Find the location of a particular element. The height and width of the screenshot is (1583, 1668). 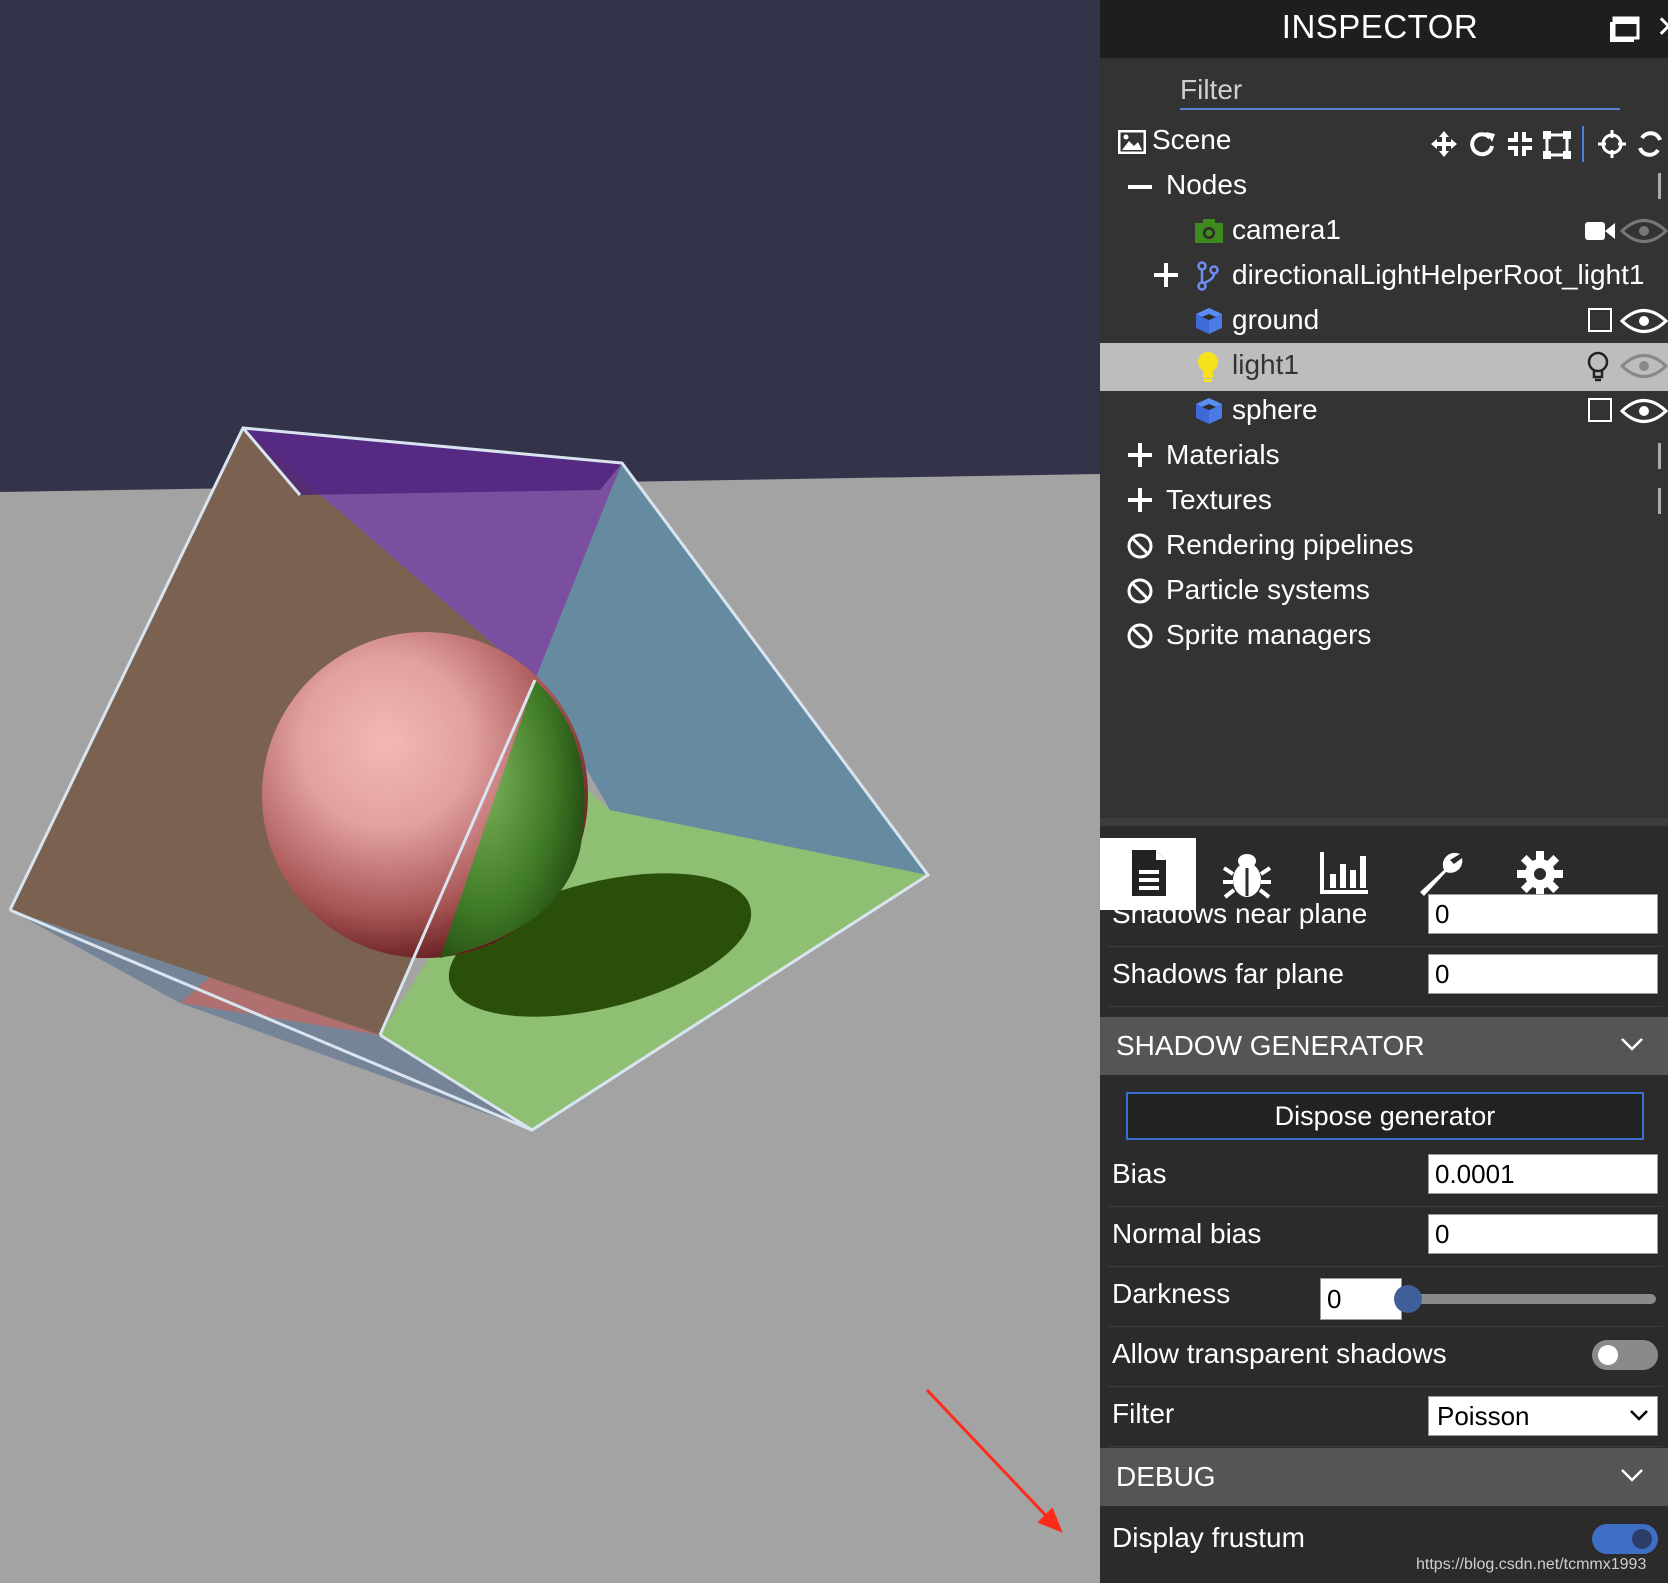

move-icon is located at coordinates (1444, 144).